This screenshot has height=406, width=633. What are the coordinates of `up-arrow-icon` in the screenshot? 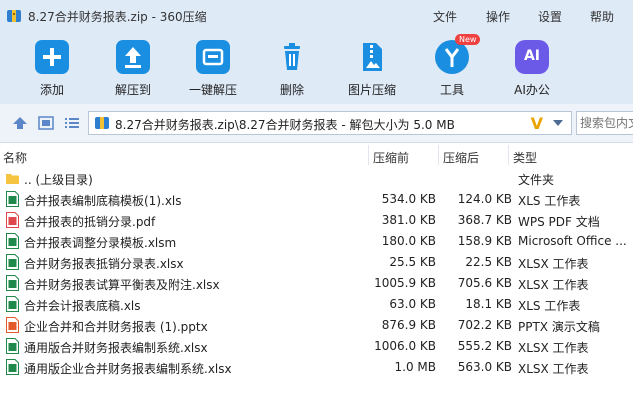 It's located at (20, 123).